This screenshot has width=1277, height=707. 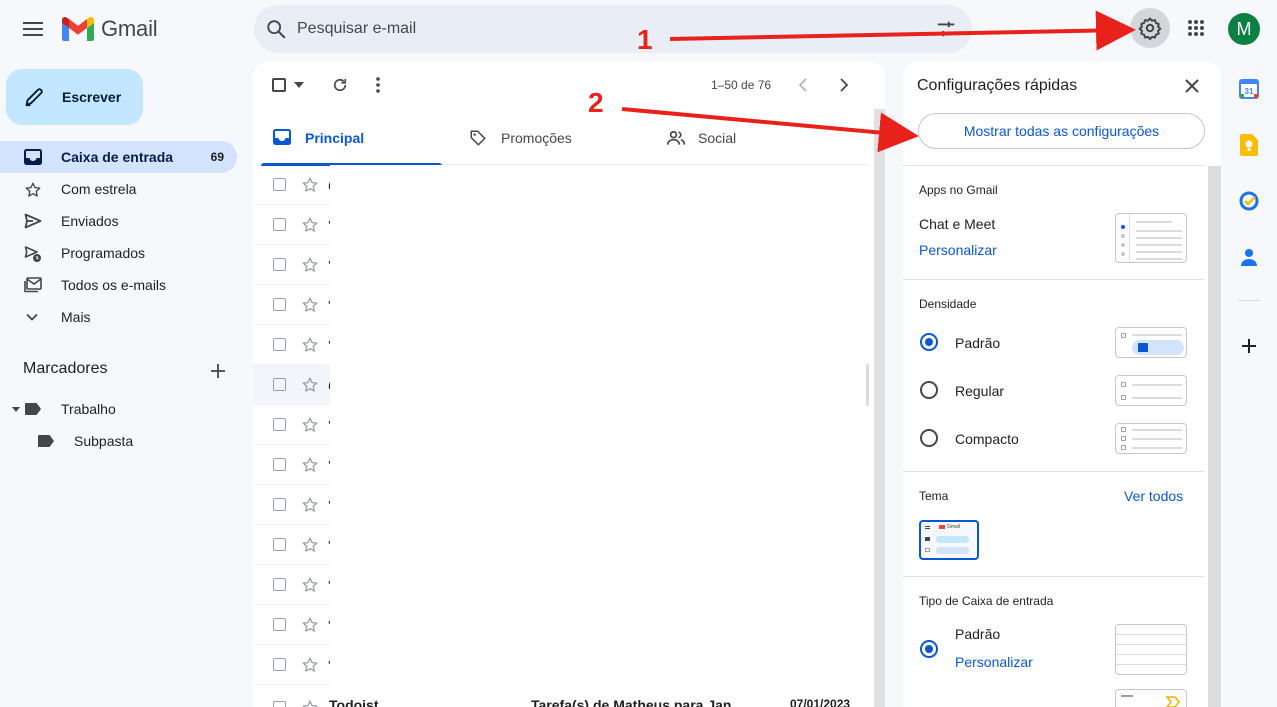 I want to click on tab-promocoes: Promoções, so click(x=552, y=139).